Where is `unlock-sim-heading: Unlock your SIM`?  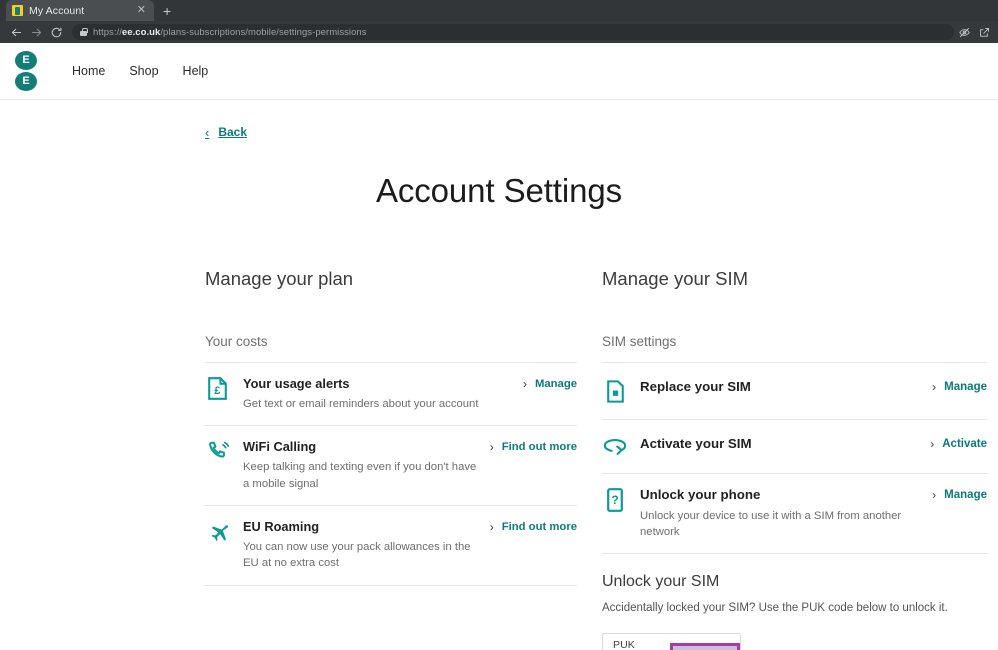 unlock-sim-heading: Unlock your SIM is located at coordinates (661, 582).